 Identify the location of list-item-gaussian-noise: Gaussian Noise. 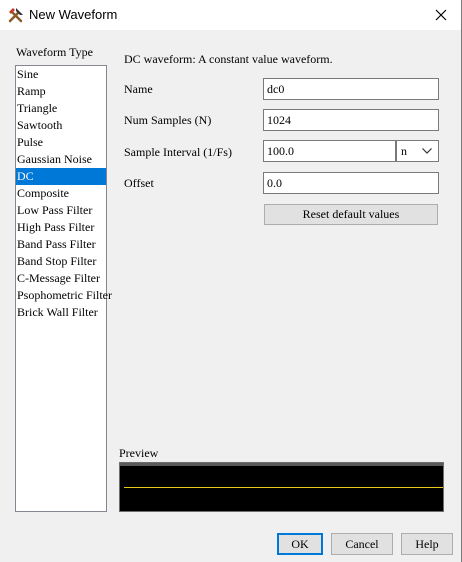
(61, 159).